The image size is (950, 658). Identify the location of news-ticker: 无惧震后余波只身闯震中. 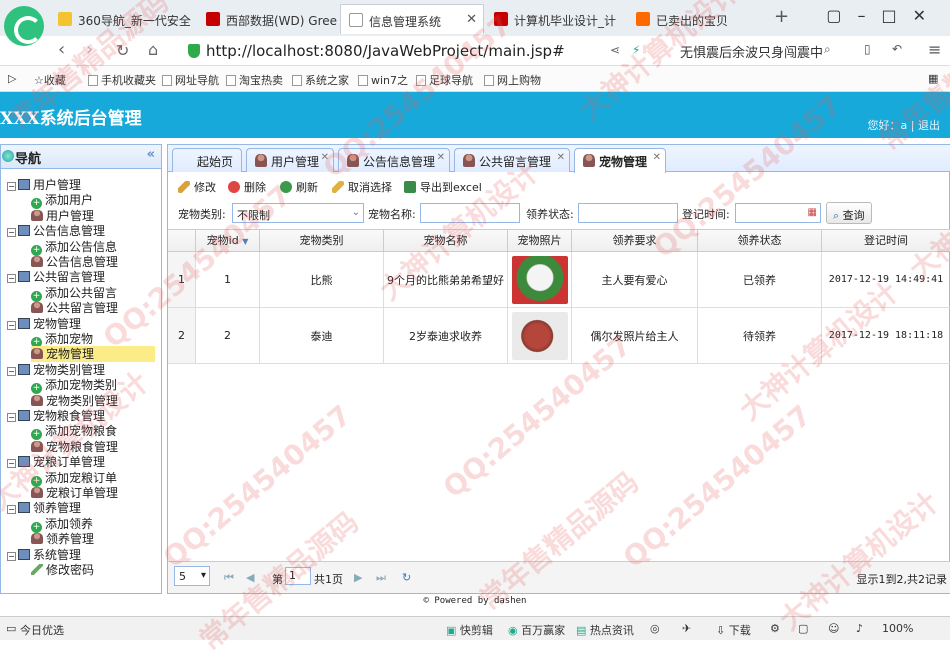
(751, 51).